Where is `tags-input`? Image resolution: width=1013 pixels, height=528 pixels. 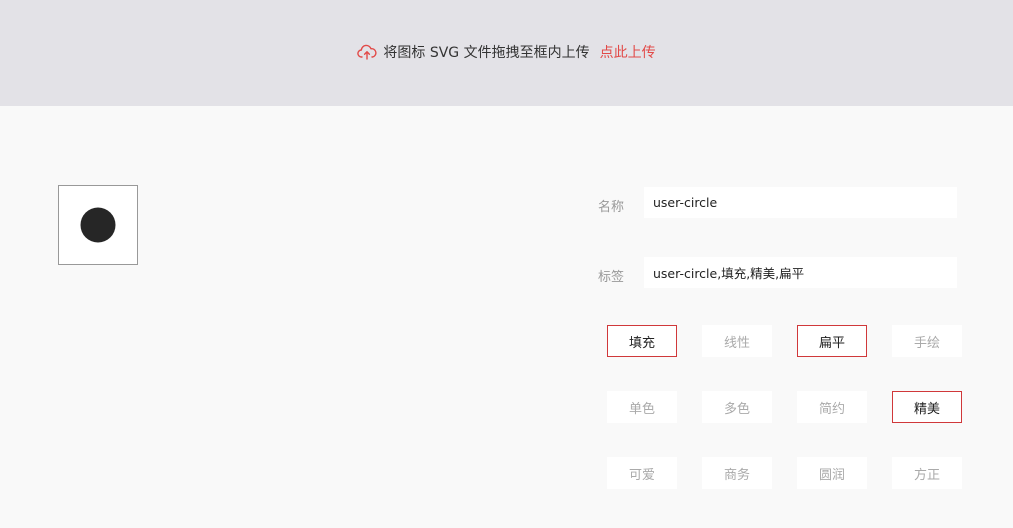 tags-input is located at coordinates (800, 272).